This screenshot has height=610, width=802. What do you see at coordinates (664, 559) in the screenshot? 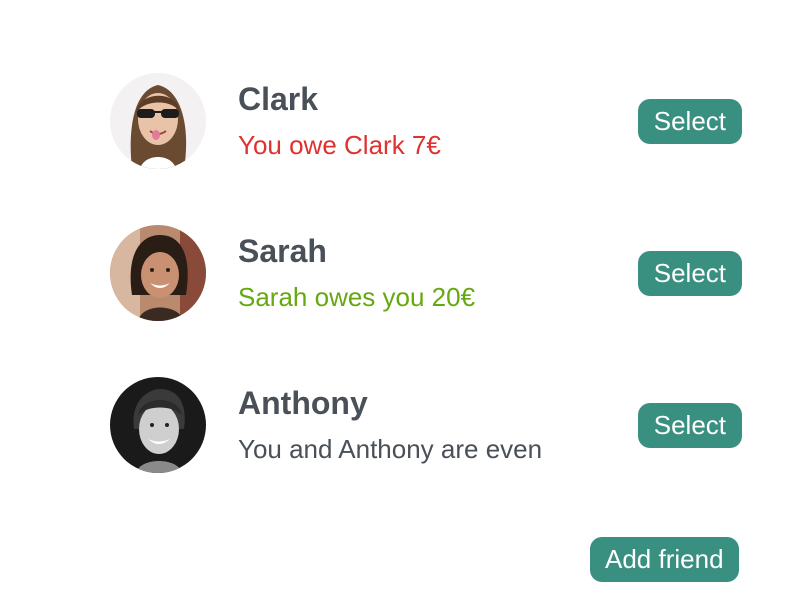
I see `add-friend-button: Add friend` at bounding box center [664, 559].